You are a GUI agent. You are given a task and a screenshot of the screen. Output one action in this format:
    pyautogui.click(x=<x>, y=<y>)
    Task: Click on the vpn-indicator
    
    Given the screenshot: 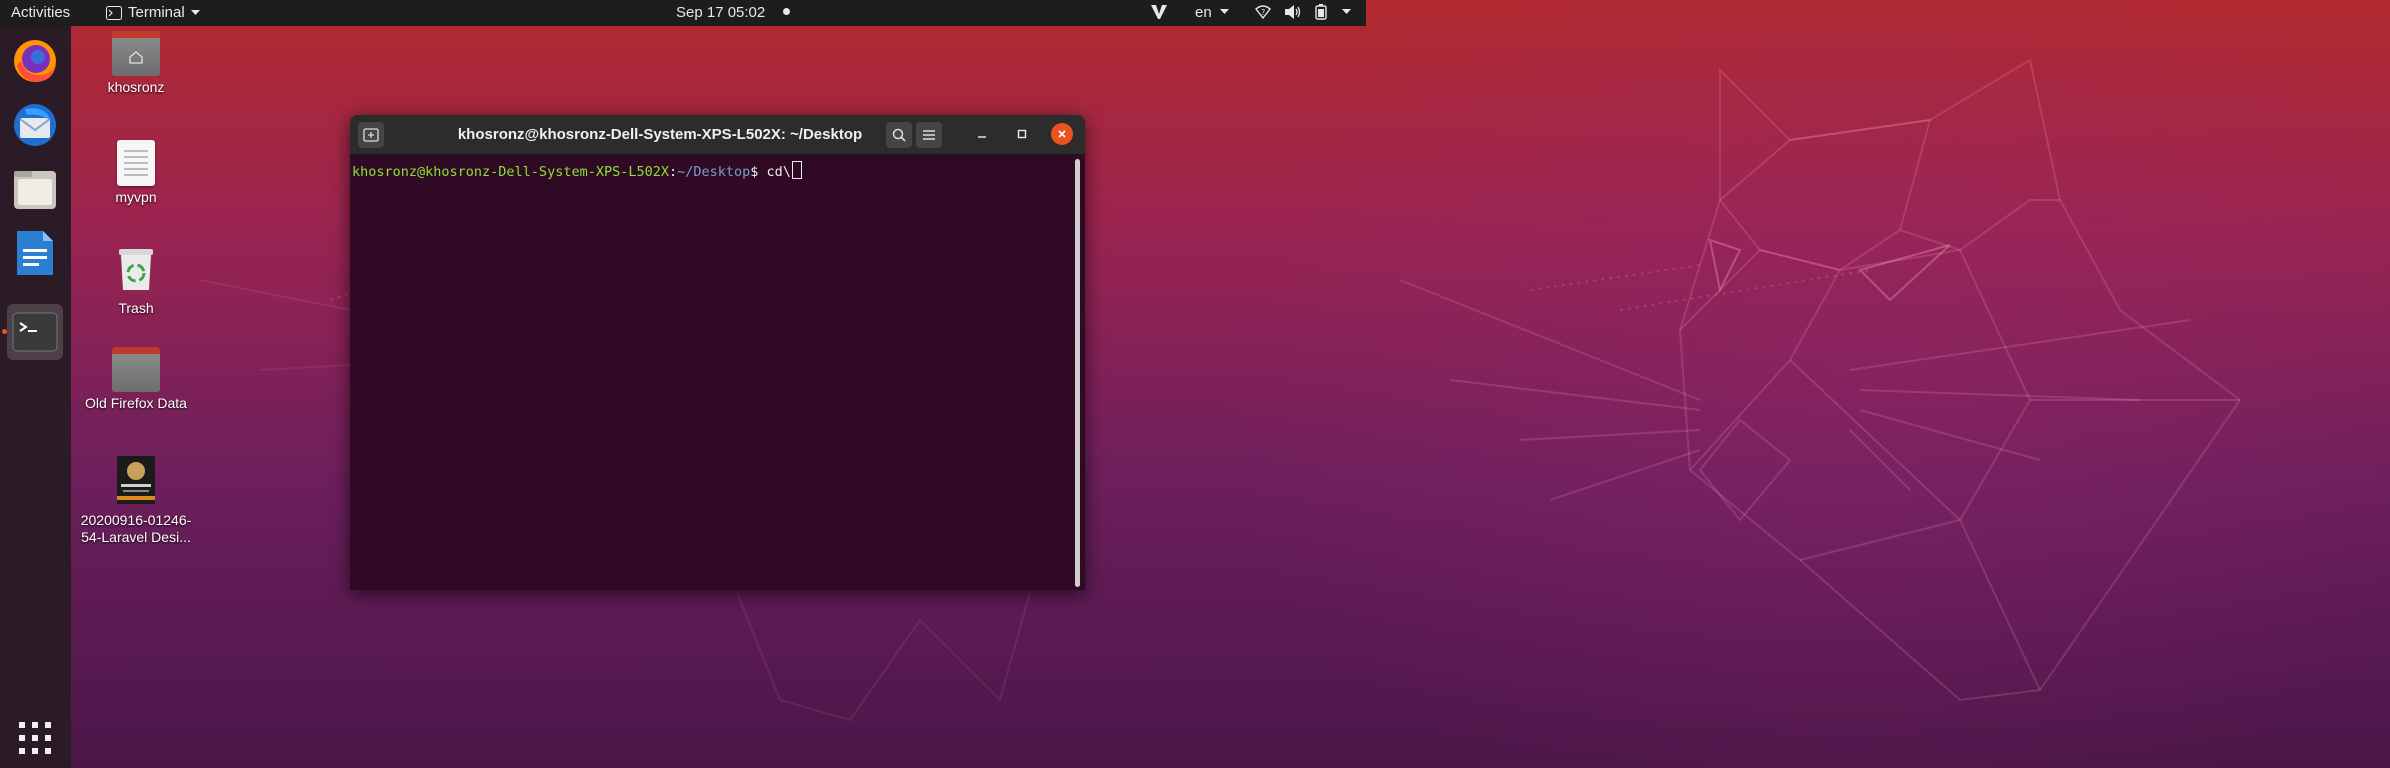 What is the action you would take?
    pyautogui.click(x=1159, y=13)
    